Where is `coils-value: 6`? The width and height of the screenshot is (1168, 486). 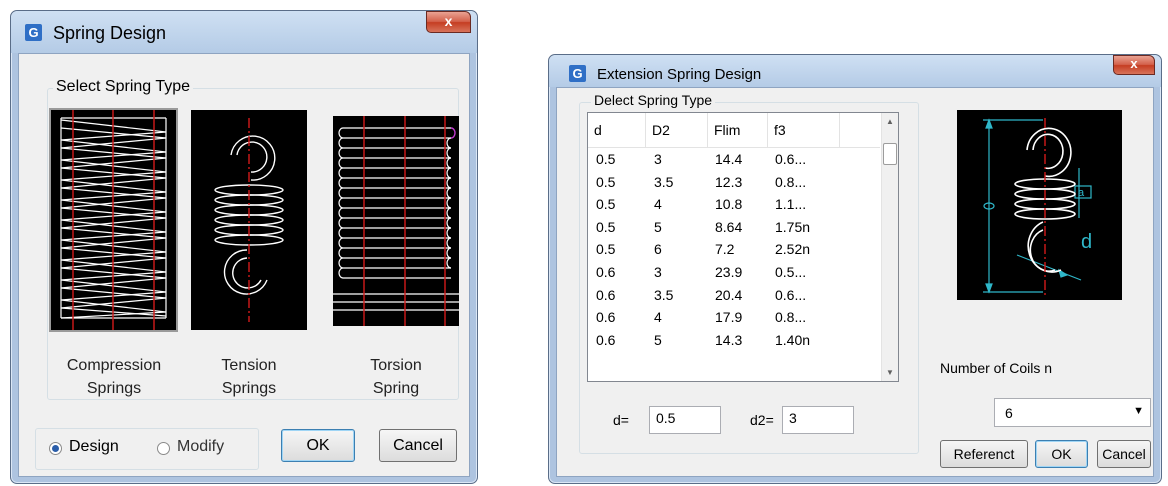
coils-value: 6 is located at coordinates (1009, 413).